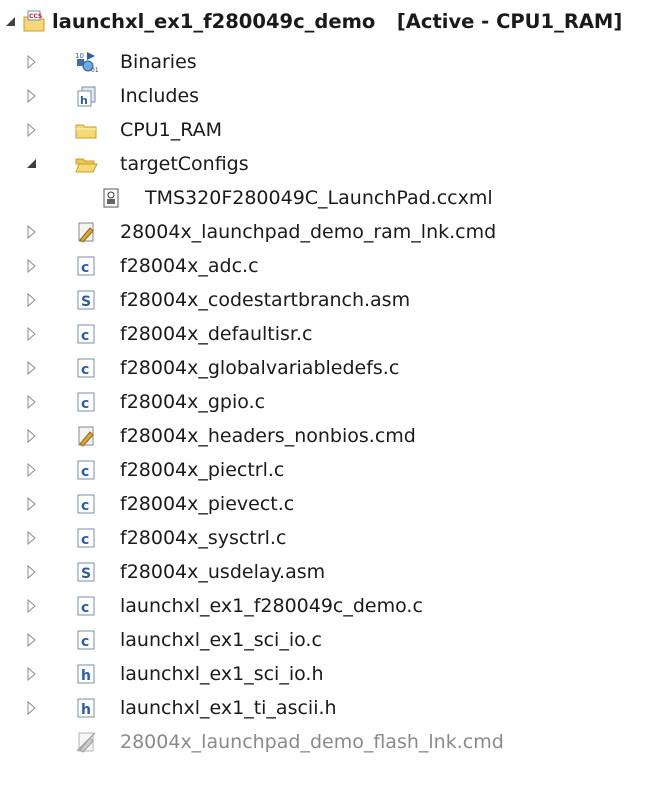  What do you see at coordinates (331, 164) in the screenshot?
I see `tree-item: targetConfigs` at bounding box center [331, 164].